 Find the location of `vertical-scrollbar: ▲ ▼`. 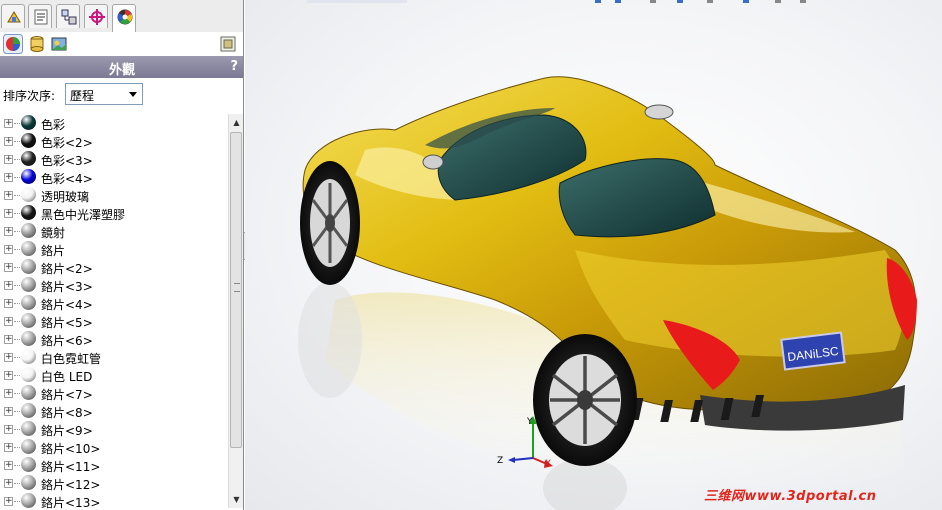

vertical-scrollbar: ▲ ▼ is located at coordinates (235, 311).